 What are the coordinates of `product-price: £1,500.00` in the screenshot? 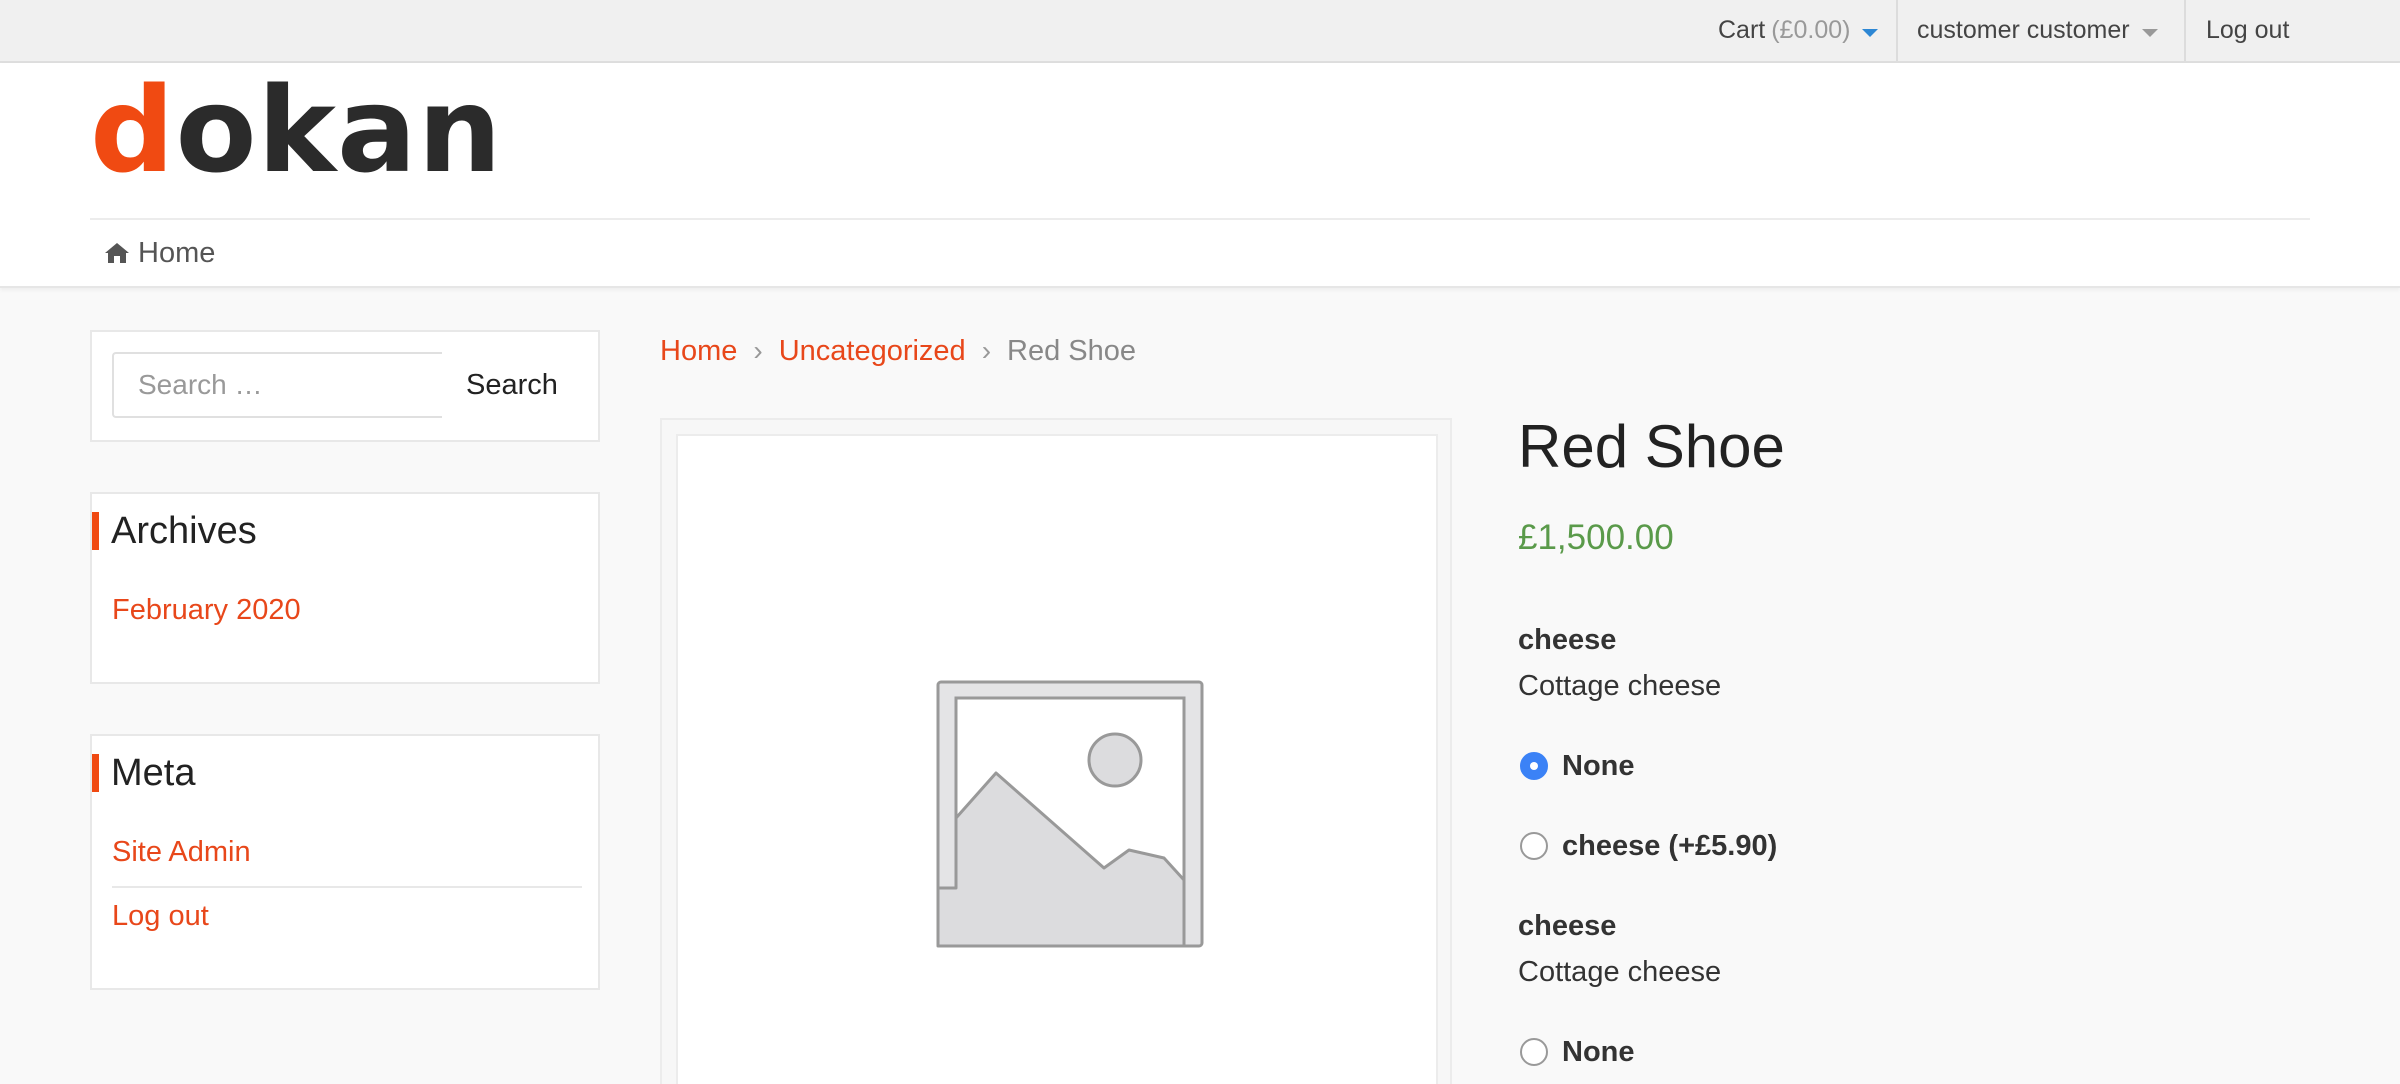 It's located at (1596, 537).